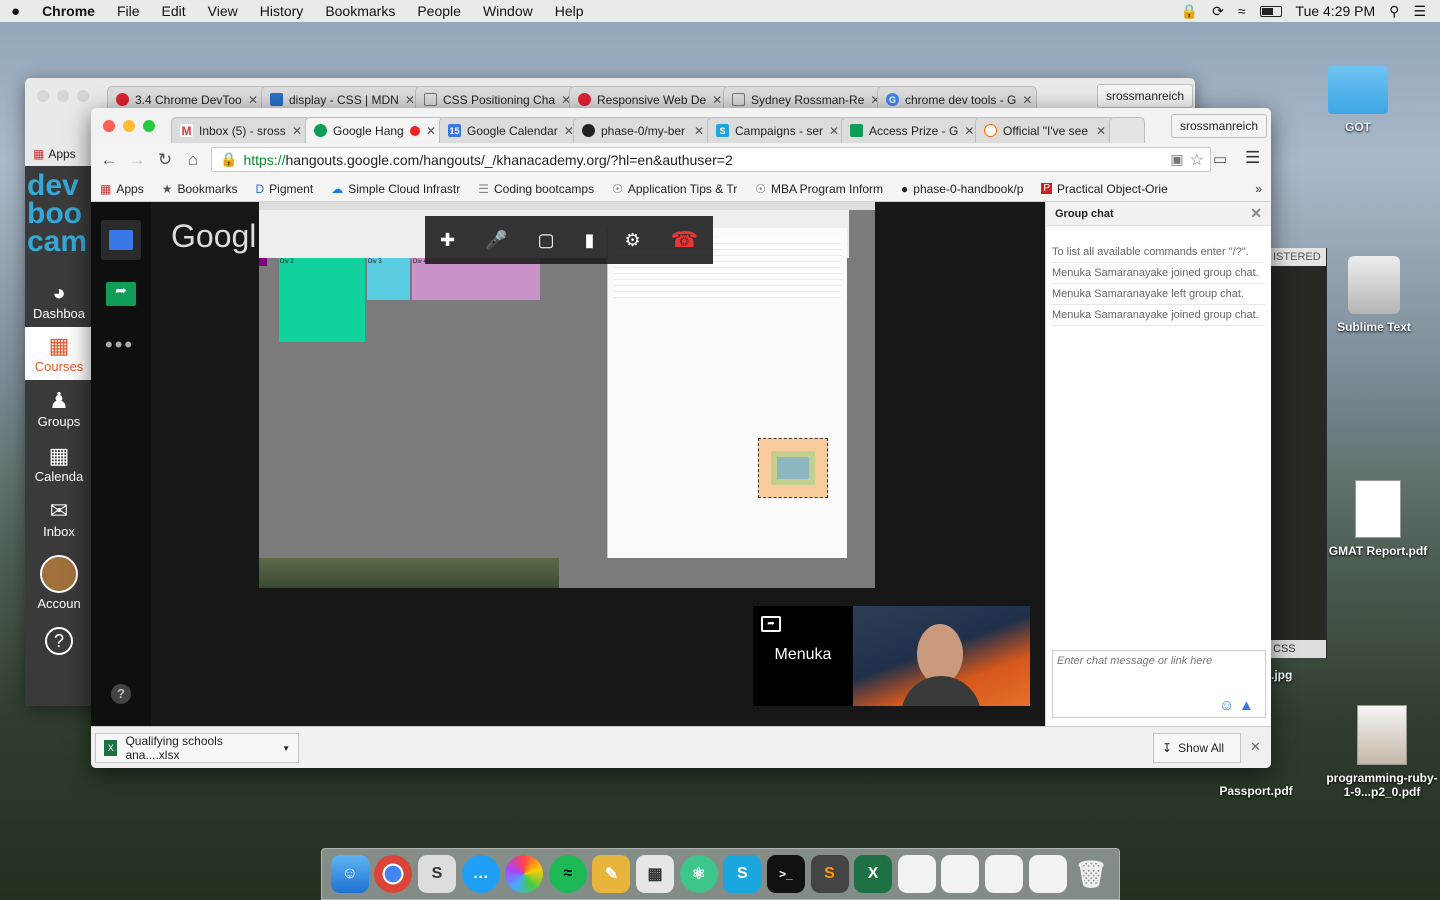 The height and width of the screenshot is (900, 1440). Describe the element at coordinates (59, 463) in the screenshot. I see `sidebar-item-calendar: ▦ Calenda` at that location.